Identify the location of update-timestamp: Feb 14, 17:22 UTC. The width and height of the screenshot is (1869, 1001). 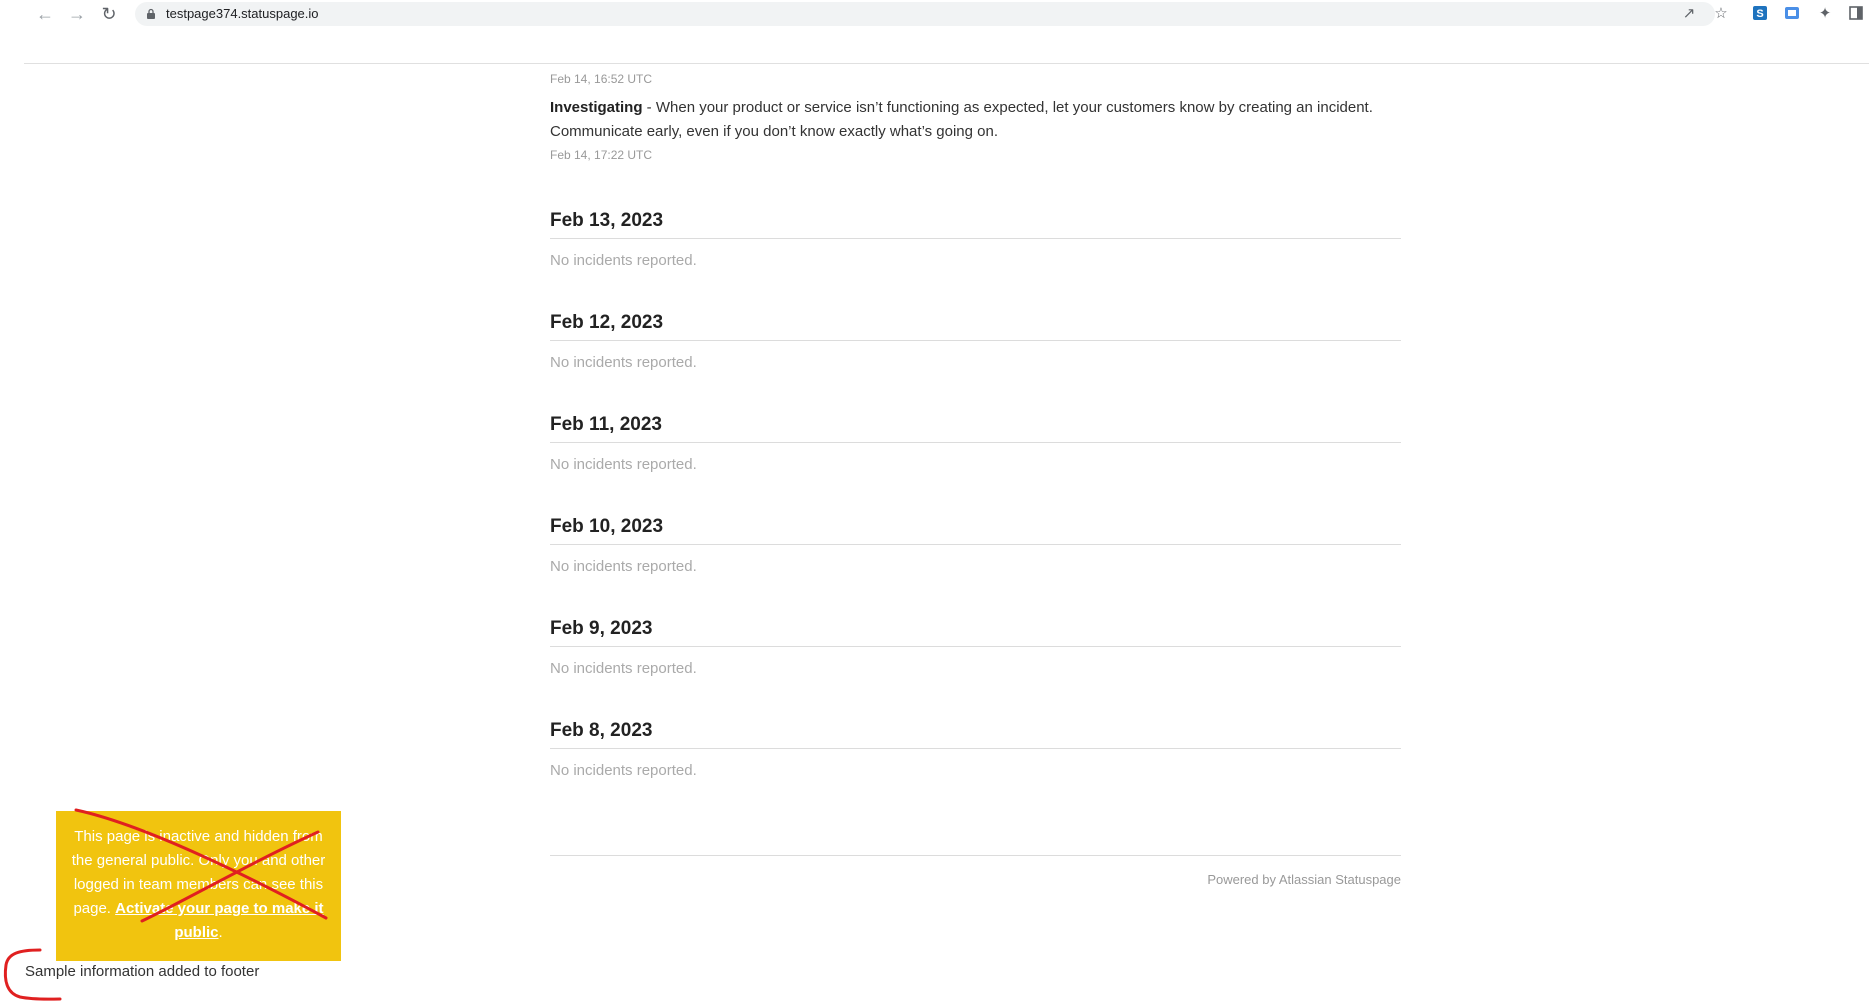
(601, 155).